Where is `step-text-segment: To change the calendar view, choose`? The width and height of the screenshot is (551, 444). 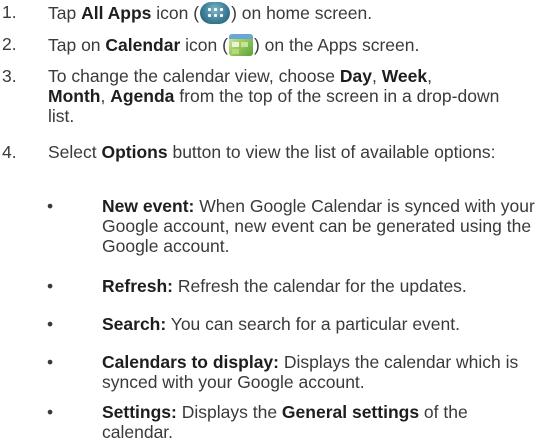
step-text-segment: To change the calendar view, choose is located at coordinates (194, 76).